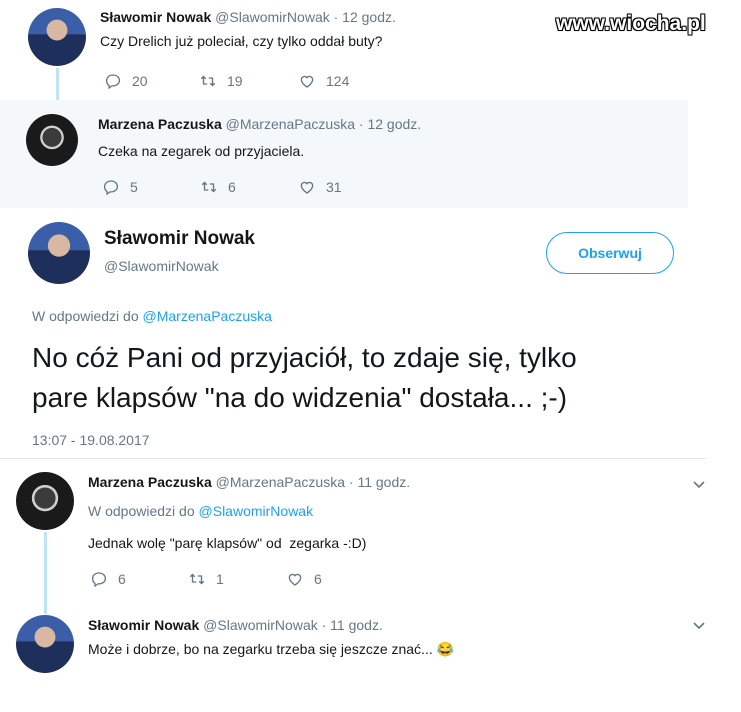  Describe the element at coordinates (353, 458) in the screenshot. I see `divider` at that location.